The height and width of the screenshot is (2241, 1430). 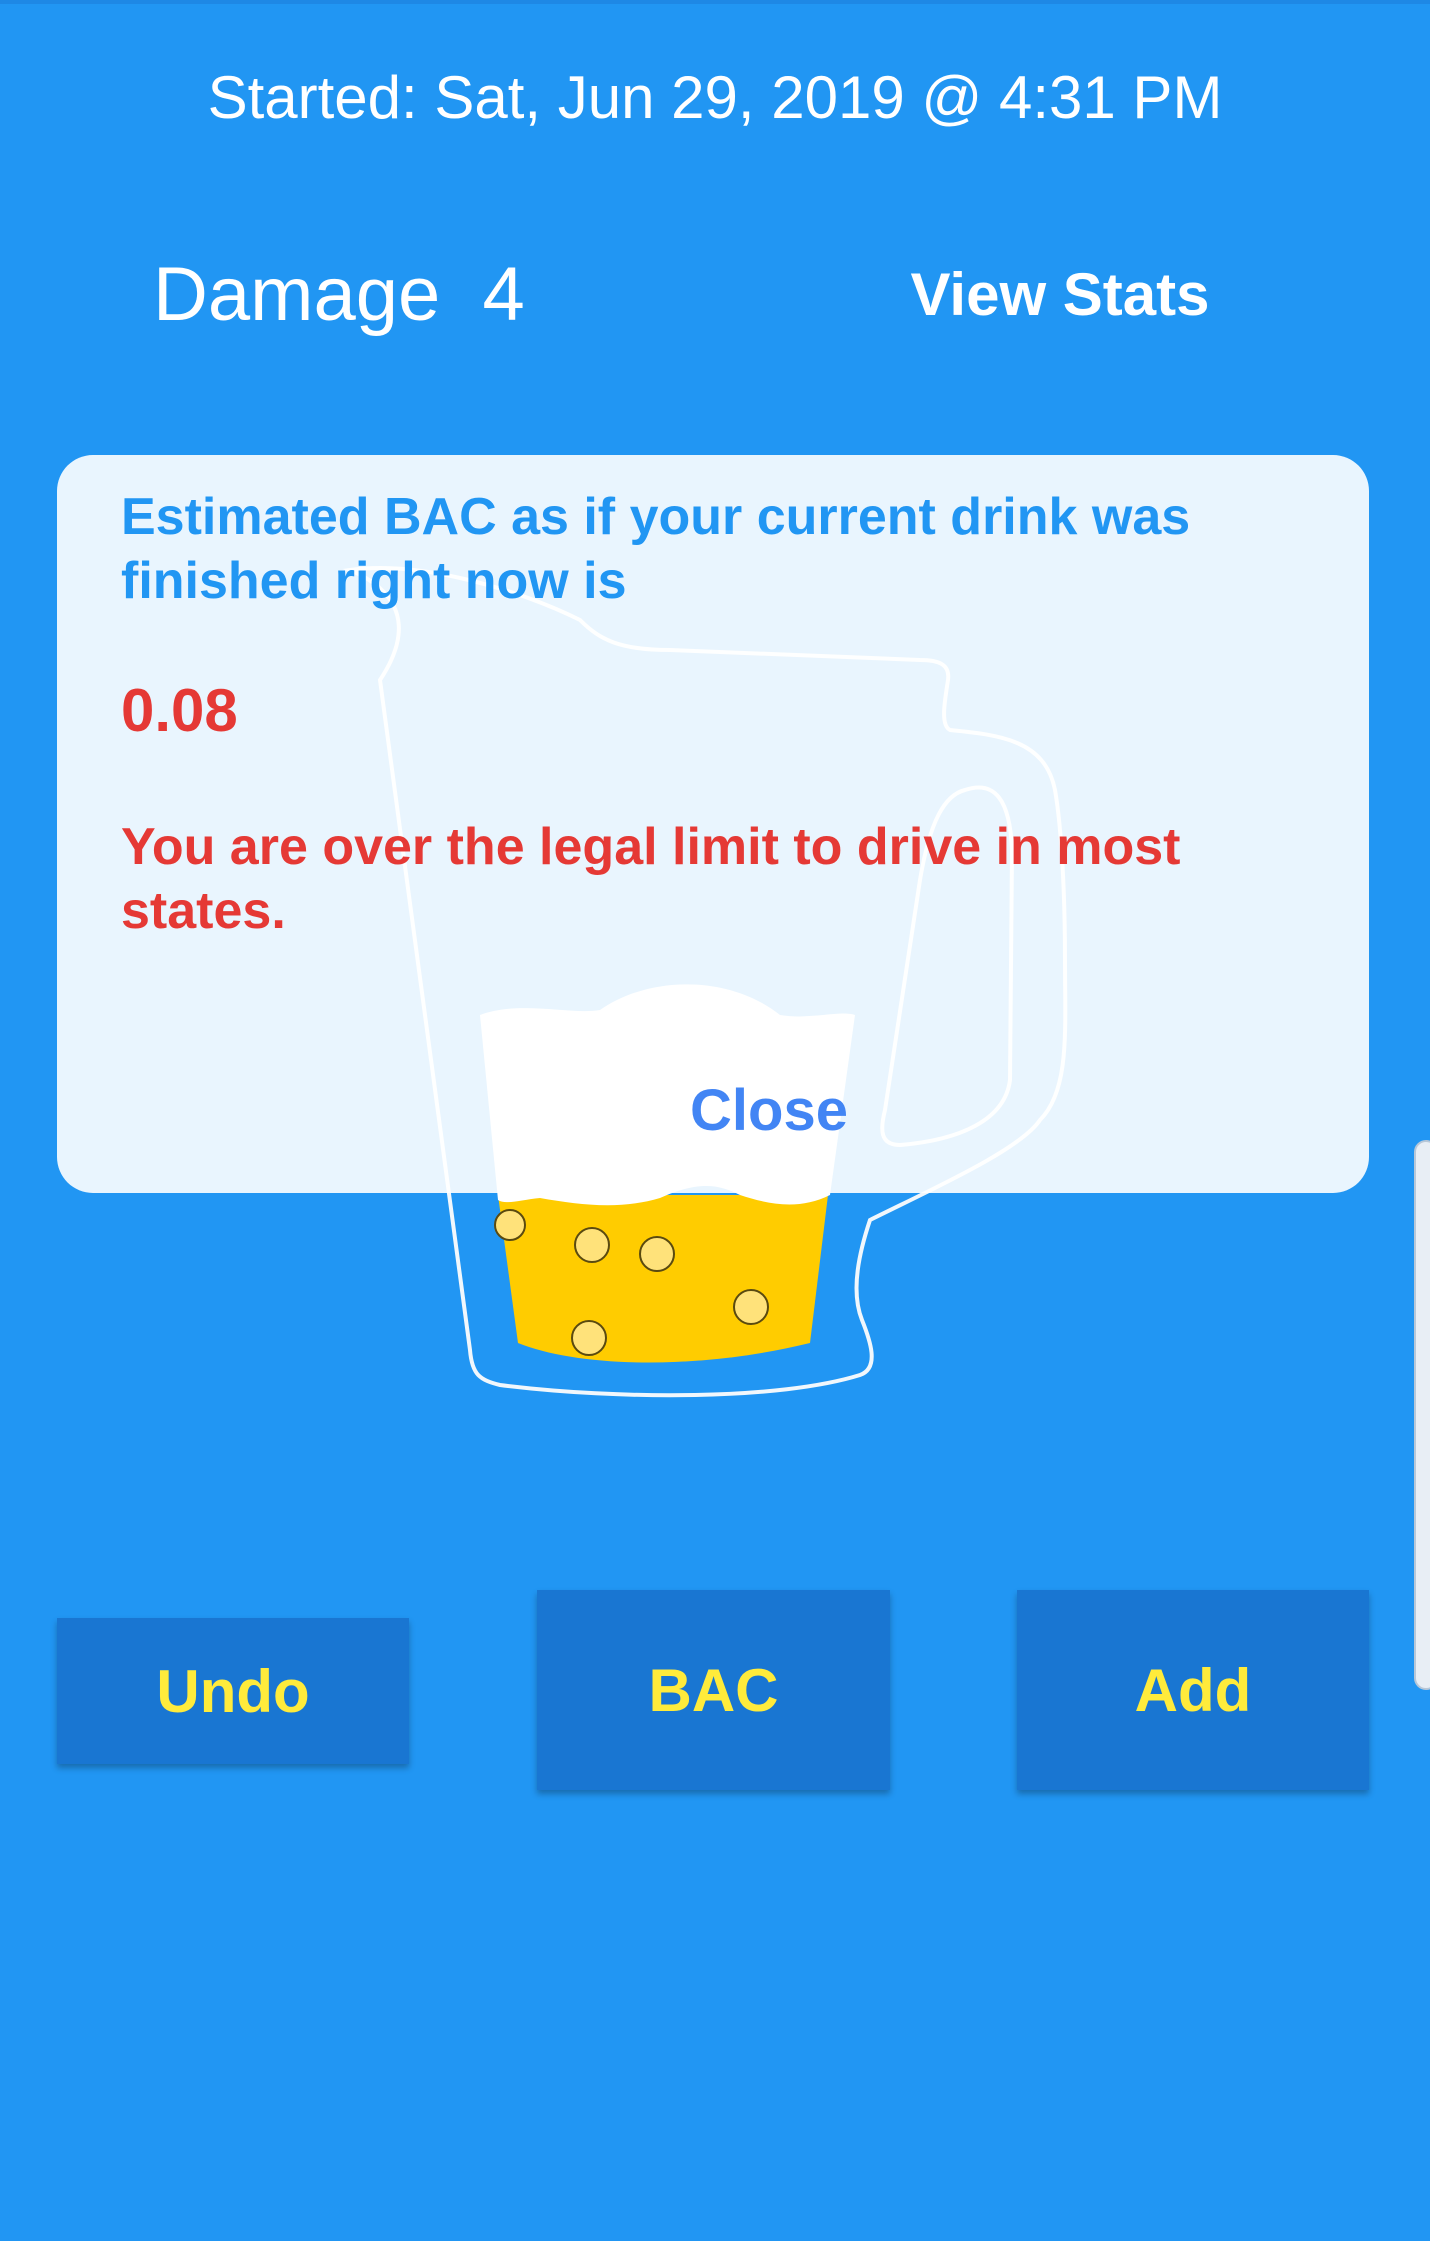 What do you see at coordinates (179, 710) in the screenshot?
I see `bac-value: 0.08` at bounding box center [179, 710].